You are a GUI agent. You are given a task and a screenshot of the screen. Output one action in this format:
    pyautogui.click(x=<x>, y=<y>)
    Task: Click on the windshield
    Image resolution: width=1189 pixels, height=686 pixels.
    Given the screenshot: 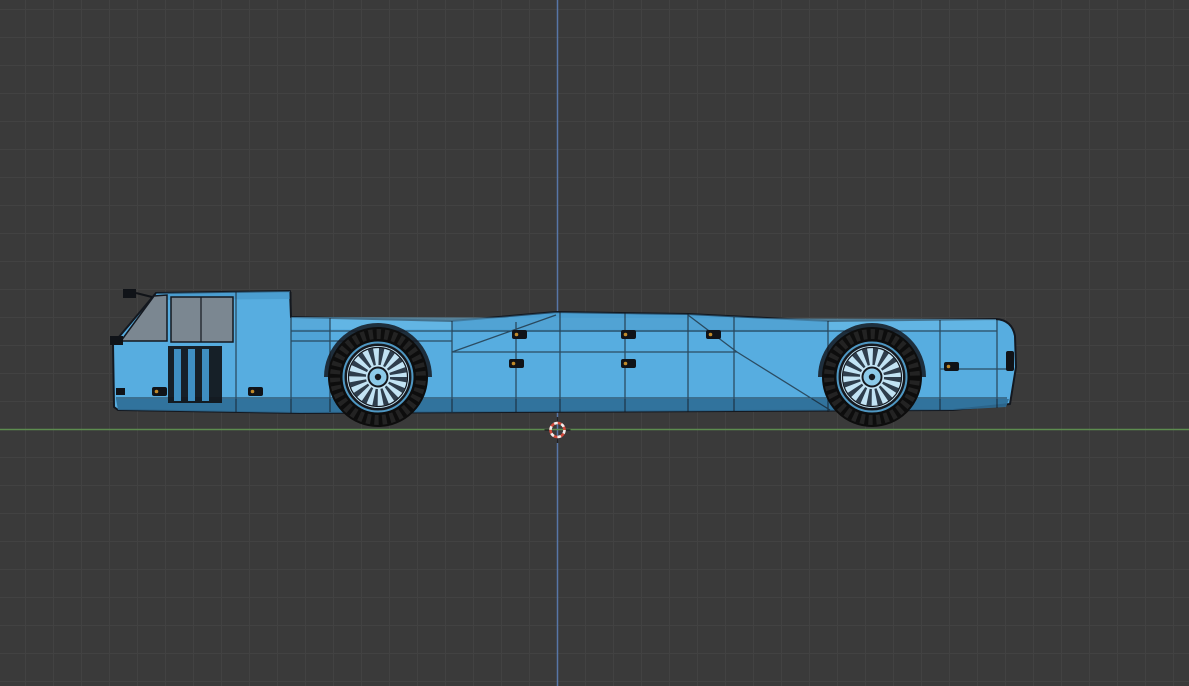 What is the action you would take?
    pyautogui.click(x=143, y=318)
    